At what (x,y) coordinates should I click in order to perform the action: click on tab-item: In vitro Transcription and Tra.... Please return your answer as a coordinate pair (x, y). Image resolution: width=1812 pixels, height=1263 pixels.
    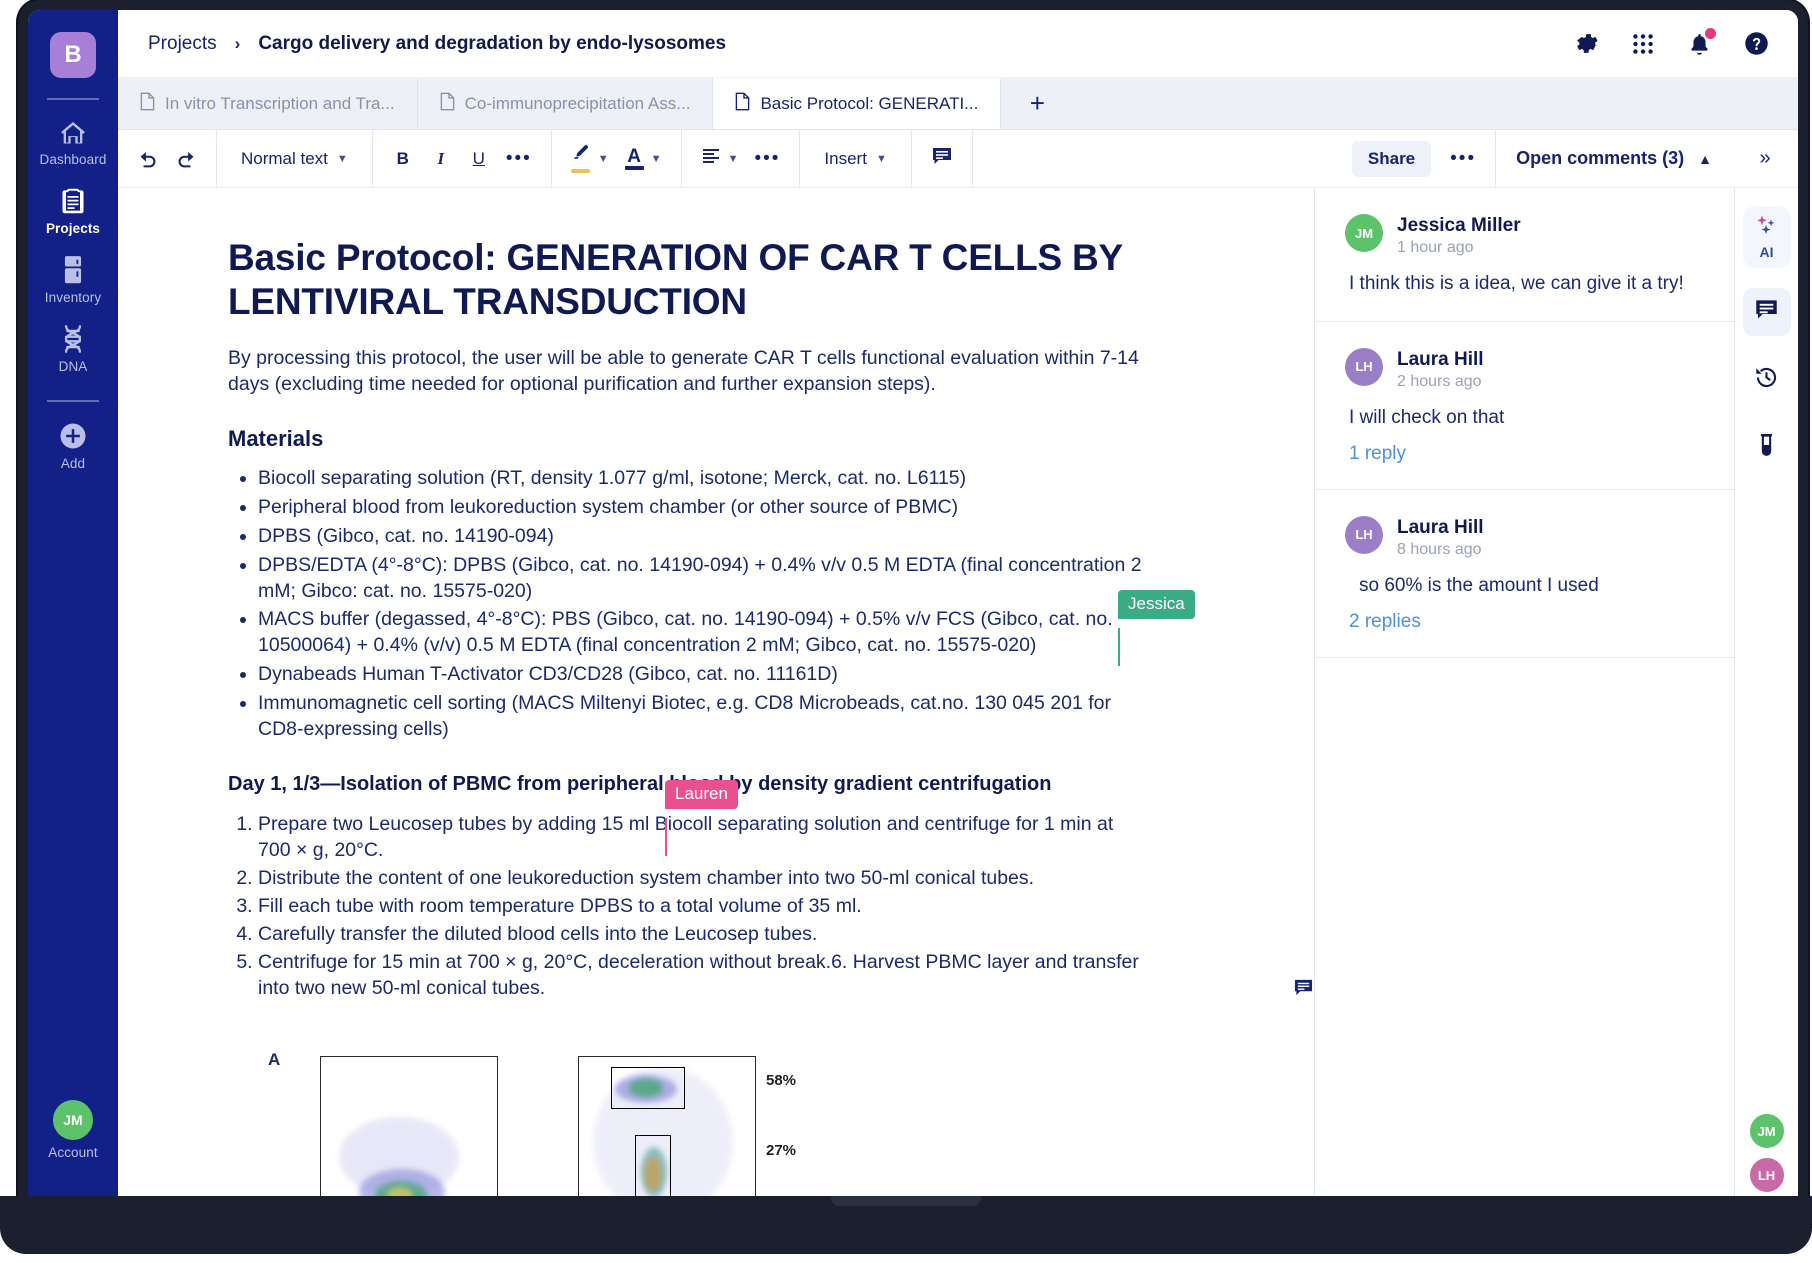
    Looking at the image, I should click on (268, 103).